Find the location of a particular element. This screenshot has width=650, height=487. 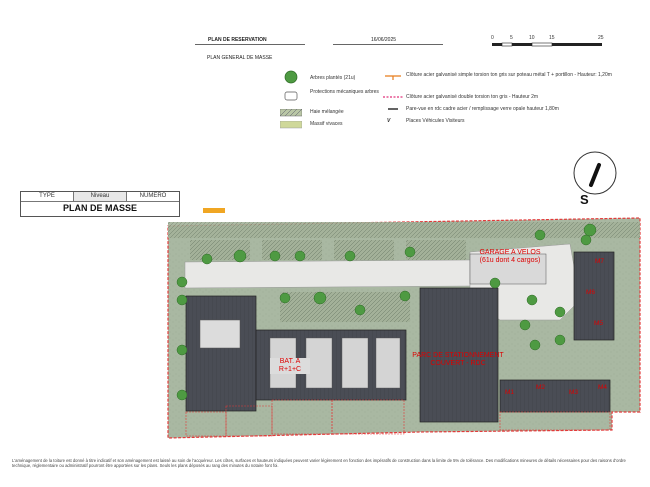

unit-m7: M7 is located at coordinates (600, 261).